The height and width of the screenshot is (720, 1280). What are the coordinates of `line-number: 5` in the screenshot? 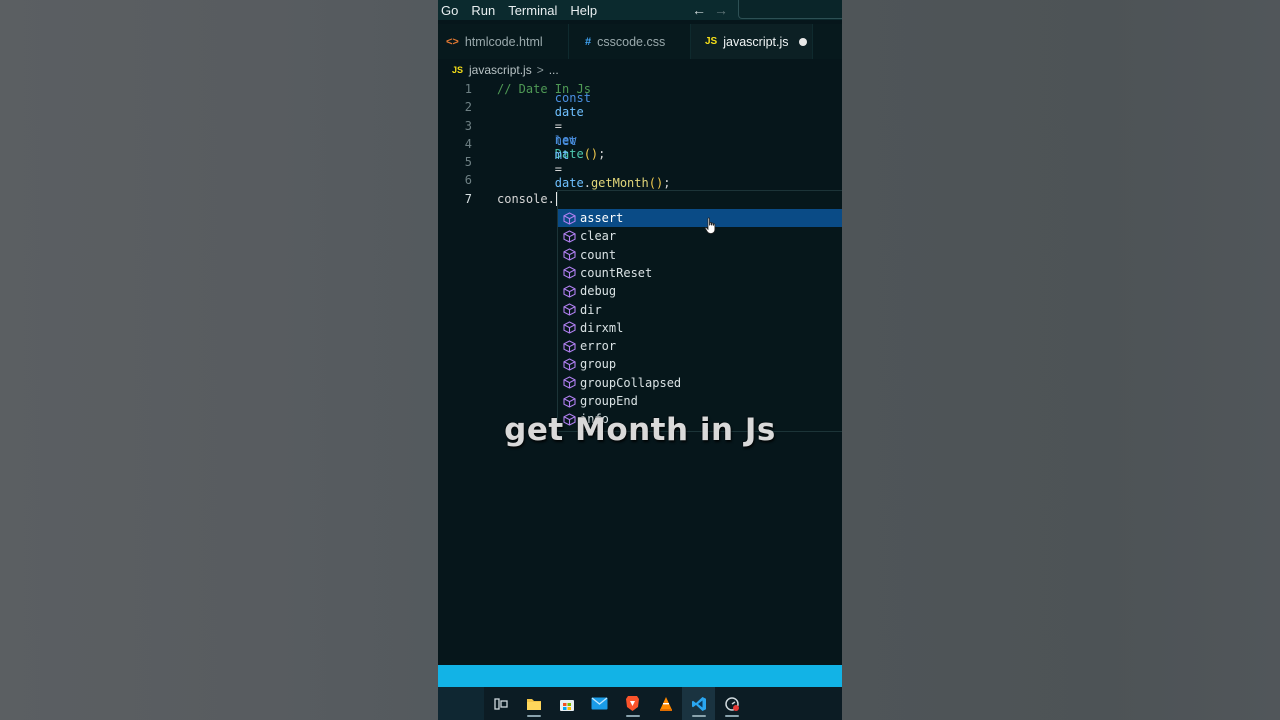 It's located at (468, 162).